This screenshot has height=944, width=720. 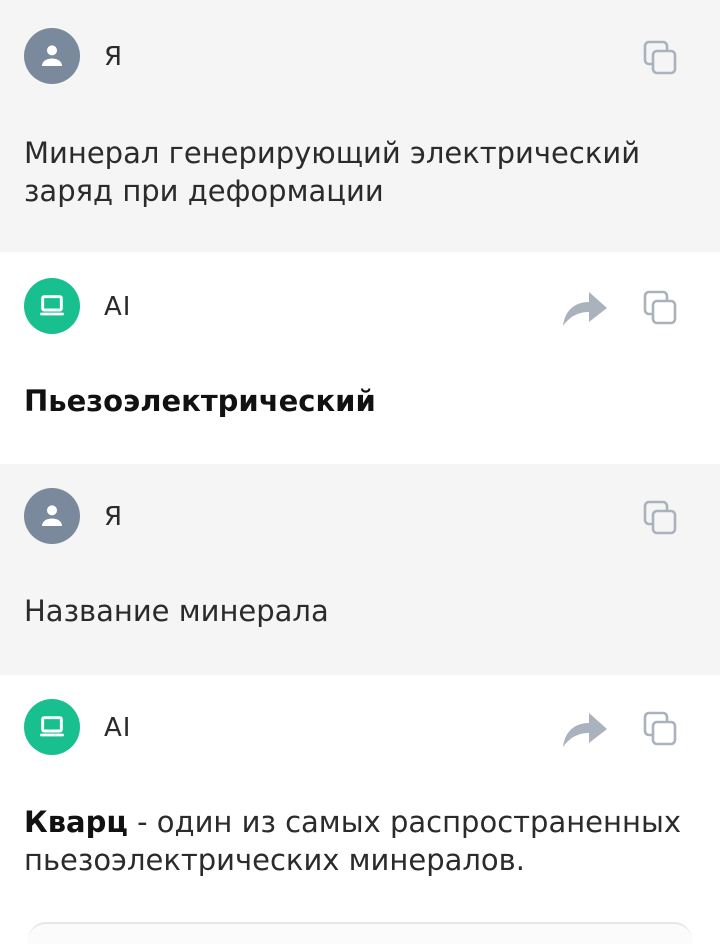 I want to click on bold-answer: Кварц, so click(x=76, y=822).